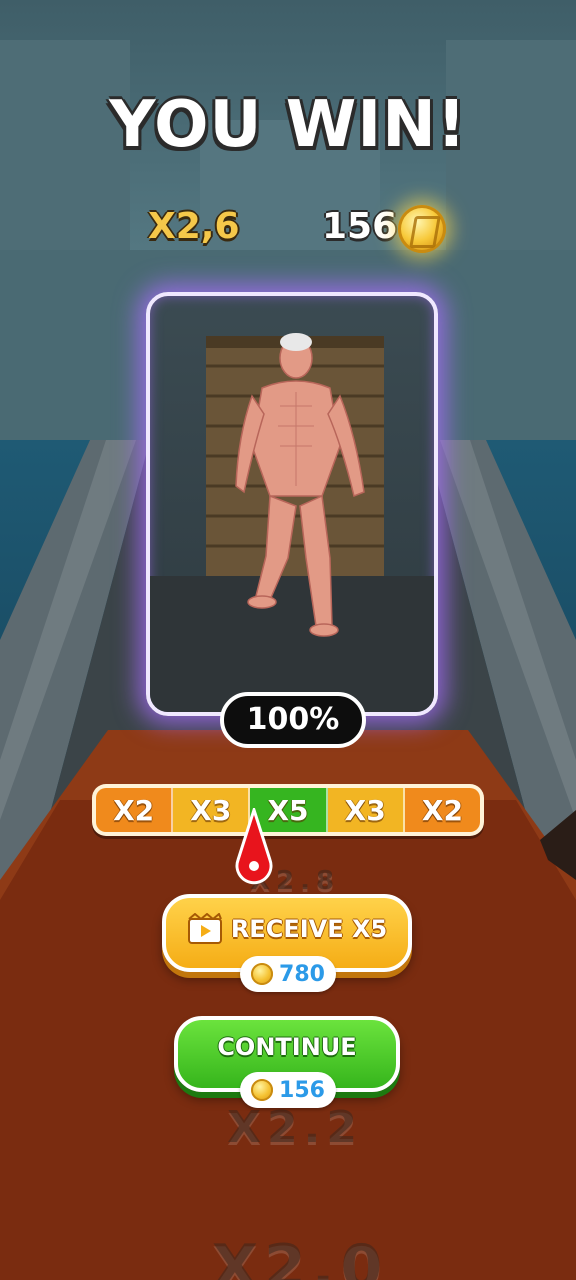 This screenshot has height=1280, width=576. What do you see at coordinates (300, 1256) in the screenshot?
I see `track-marker-x2-0: X2.0` at bounding box center [300, 1256].